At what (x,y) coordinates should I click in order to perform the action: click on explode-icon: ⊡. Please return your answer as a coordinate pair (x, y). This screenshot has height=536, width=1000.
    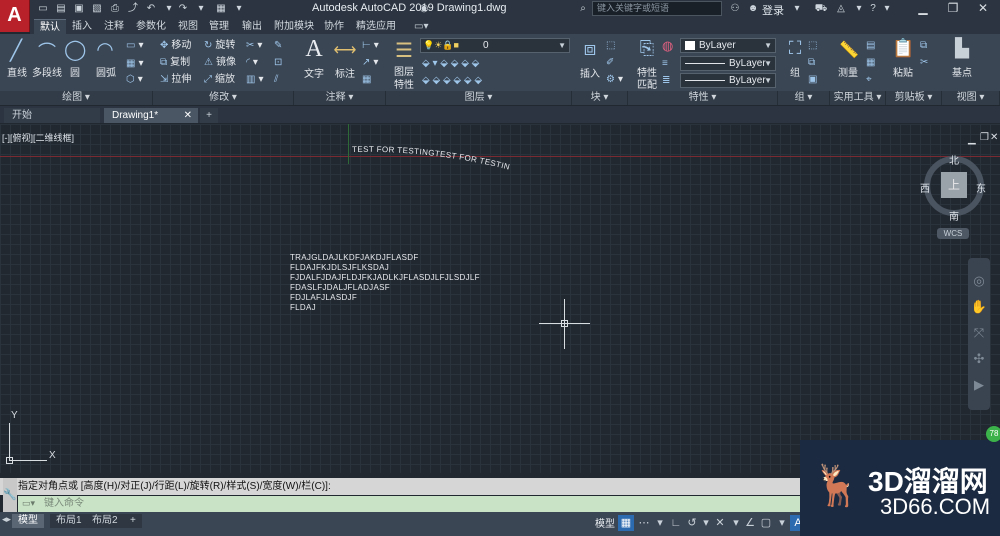
    Looking at the image, I should click on (279, 63).